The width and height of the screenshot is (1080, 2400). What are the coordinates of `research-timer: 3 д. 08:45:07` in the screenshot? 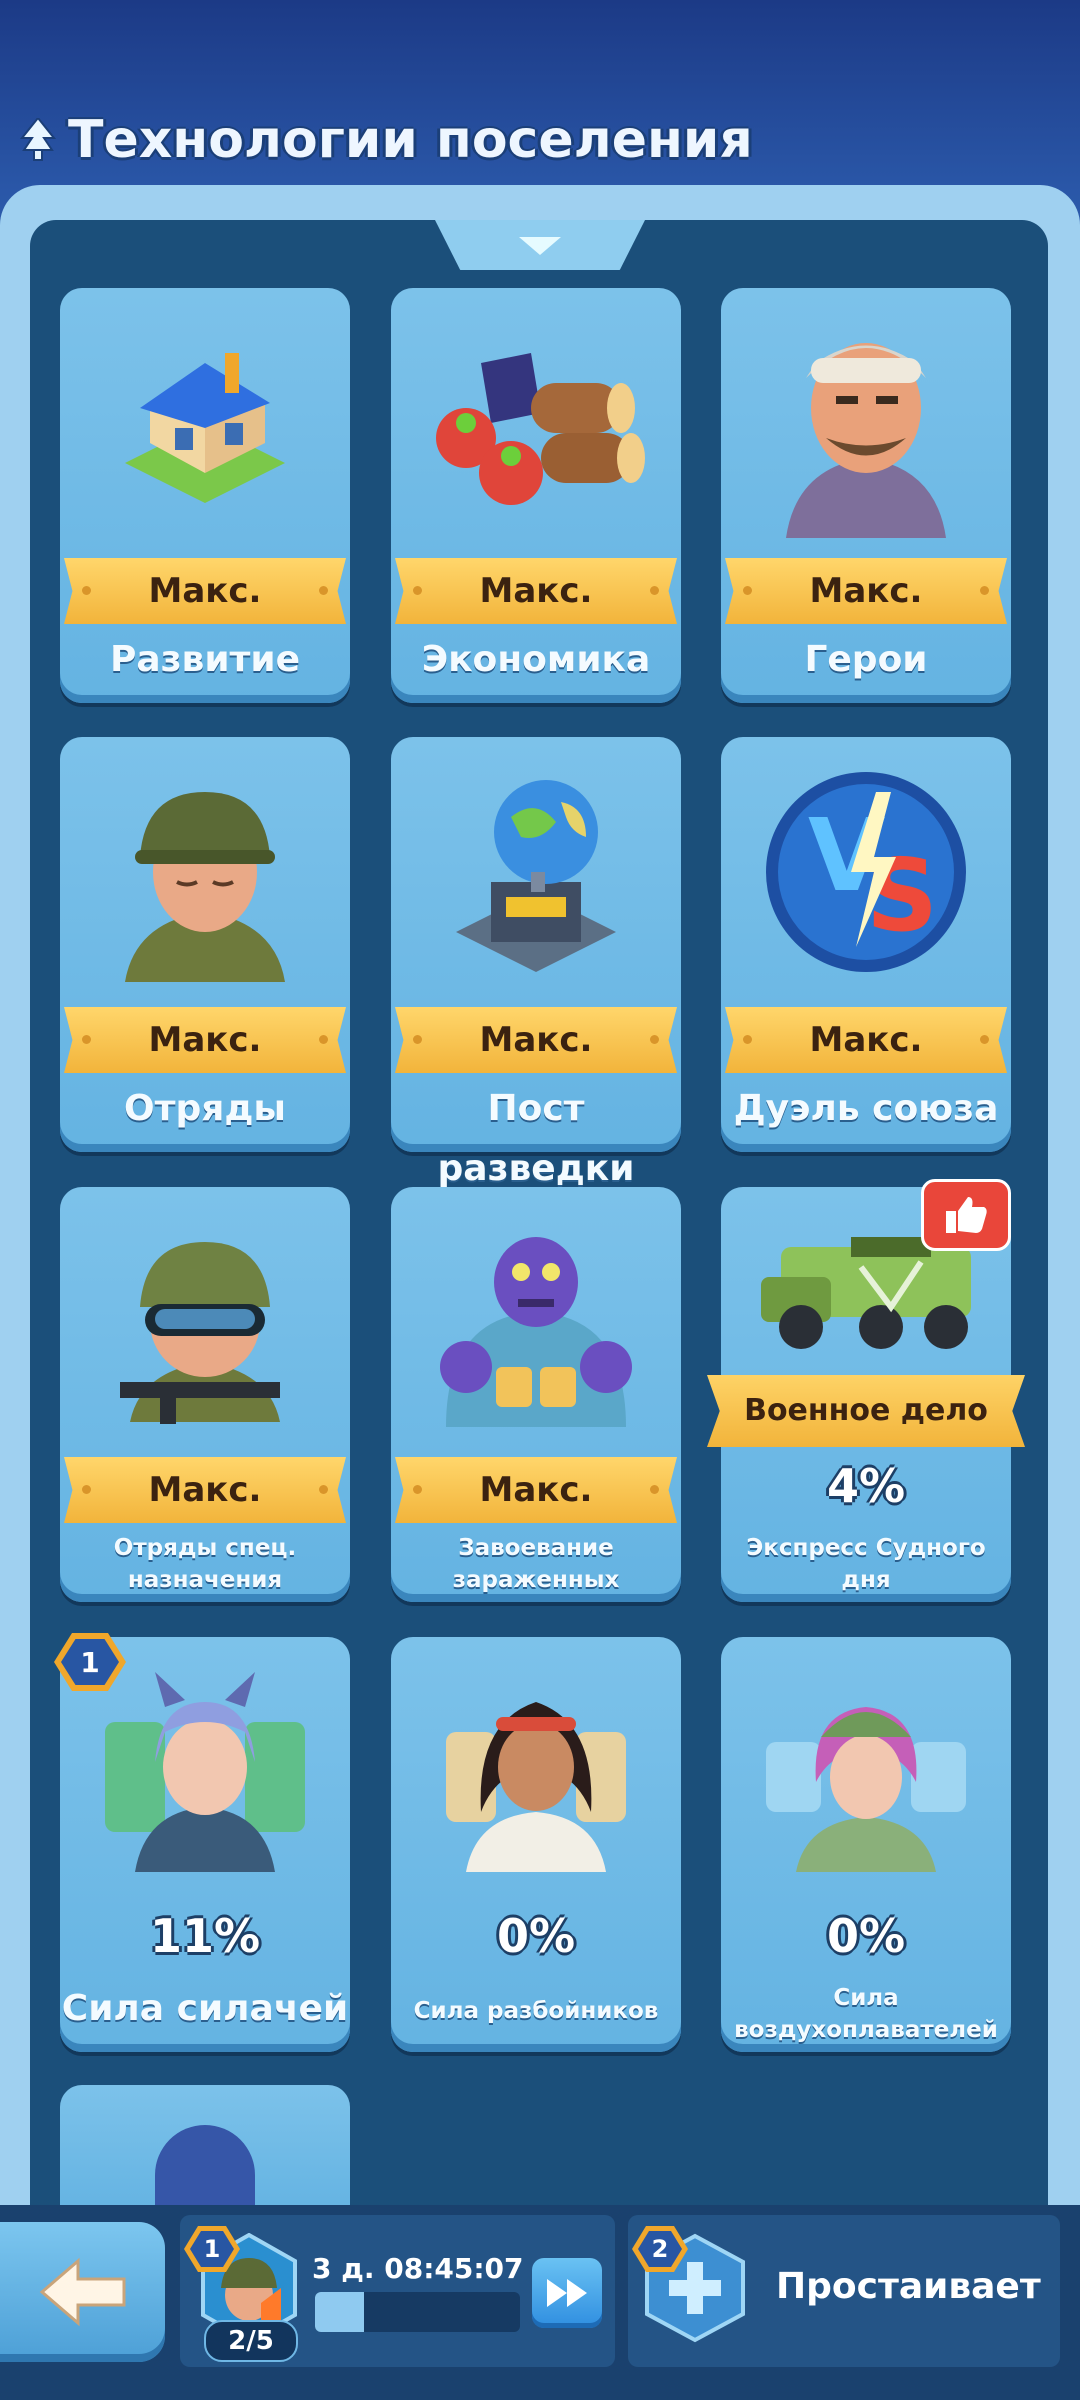 It's located at (418, 2268).